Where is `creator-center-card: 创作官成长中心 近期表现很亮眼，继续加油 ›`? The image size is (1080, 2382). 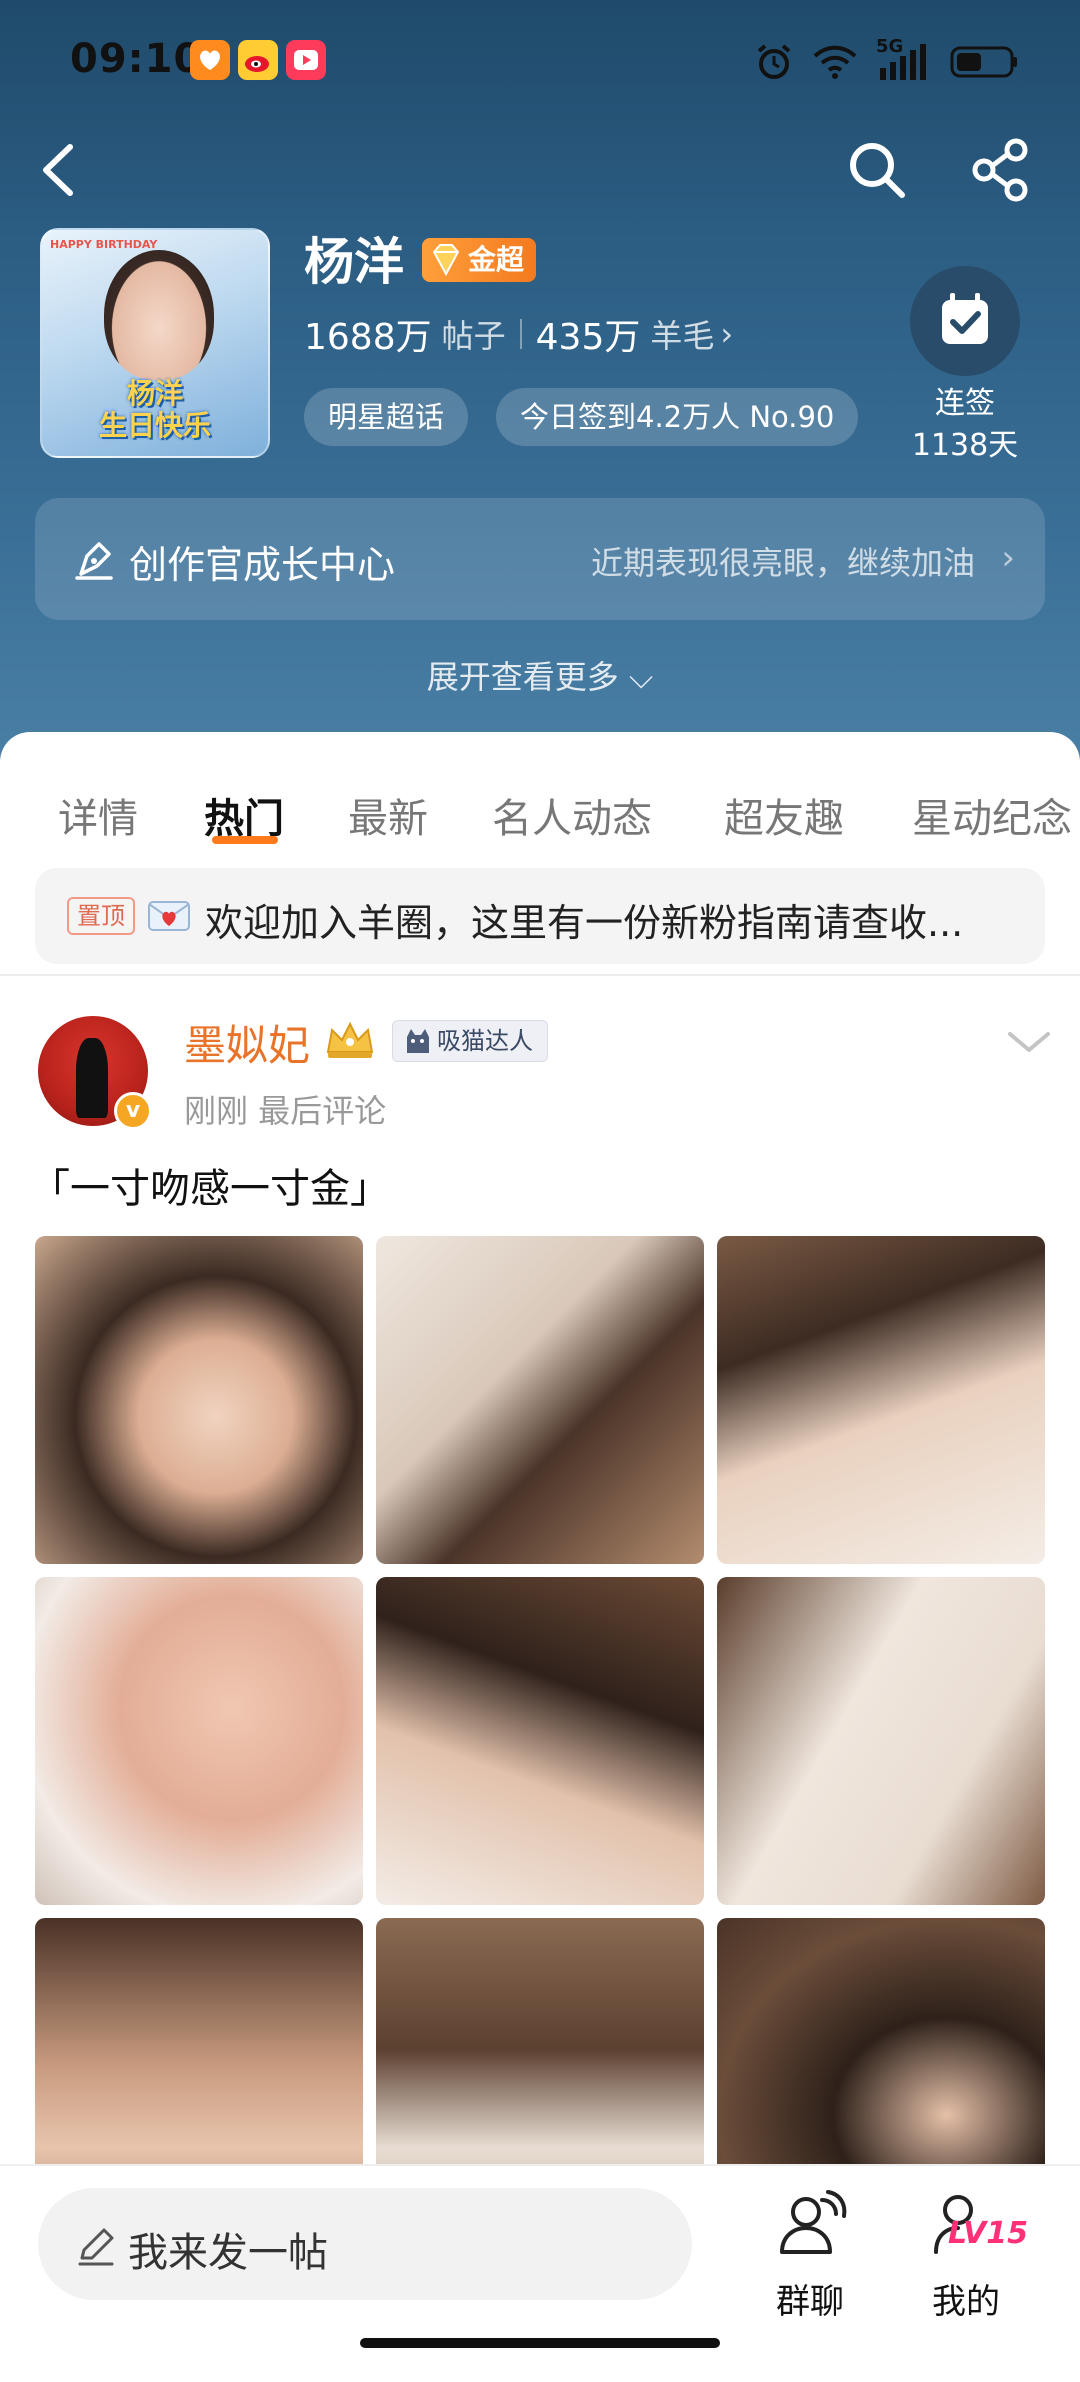
creator-center-card: 创作官成长中心 近期表现很亮眼，继续加油 › is located at coordinates (540, 559).